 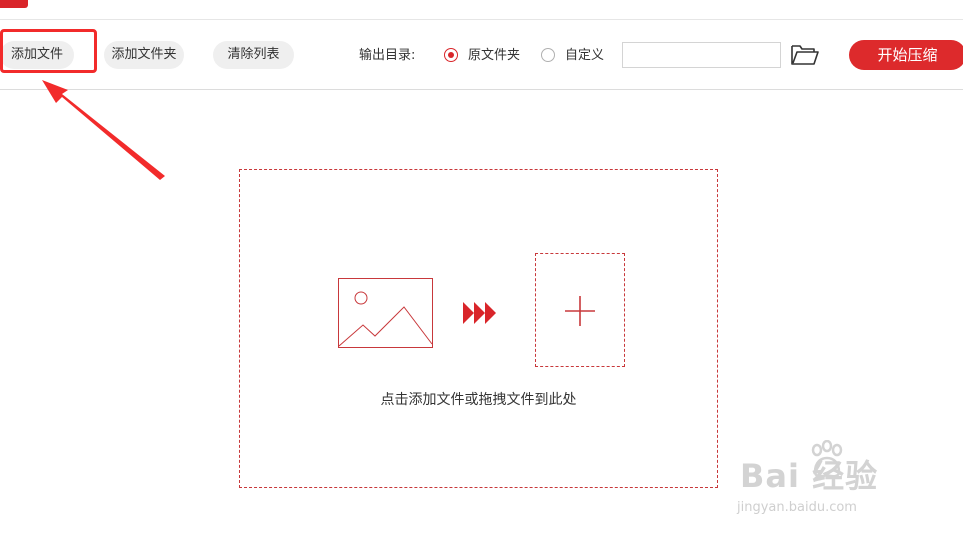 I want to click on start-compress-button: 开始压缩, so click(x=906, y=55).